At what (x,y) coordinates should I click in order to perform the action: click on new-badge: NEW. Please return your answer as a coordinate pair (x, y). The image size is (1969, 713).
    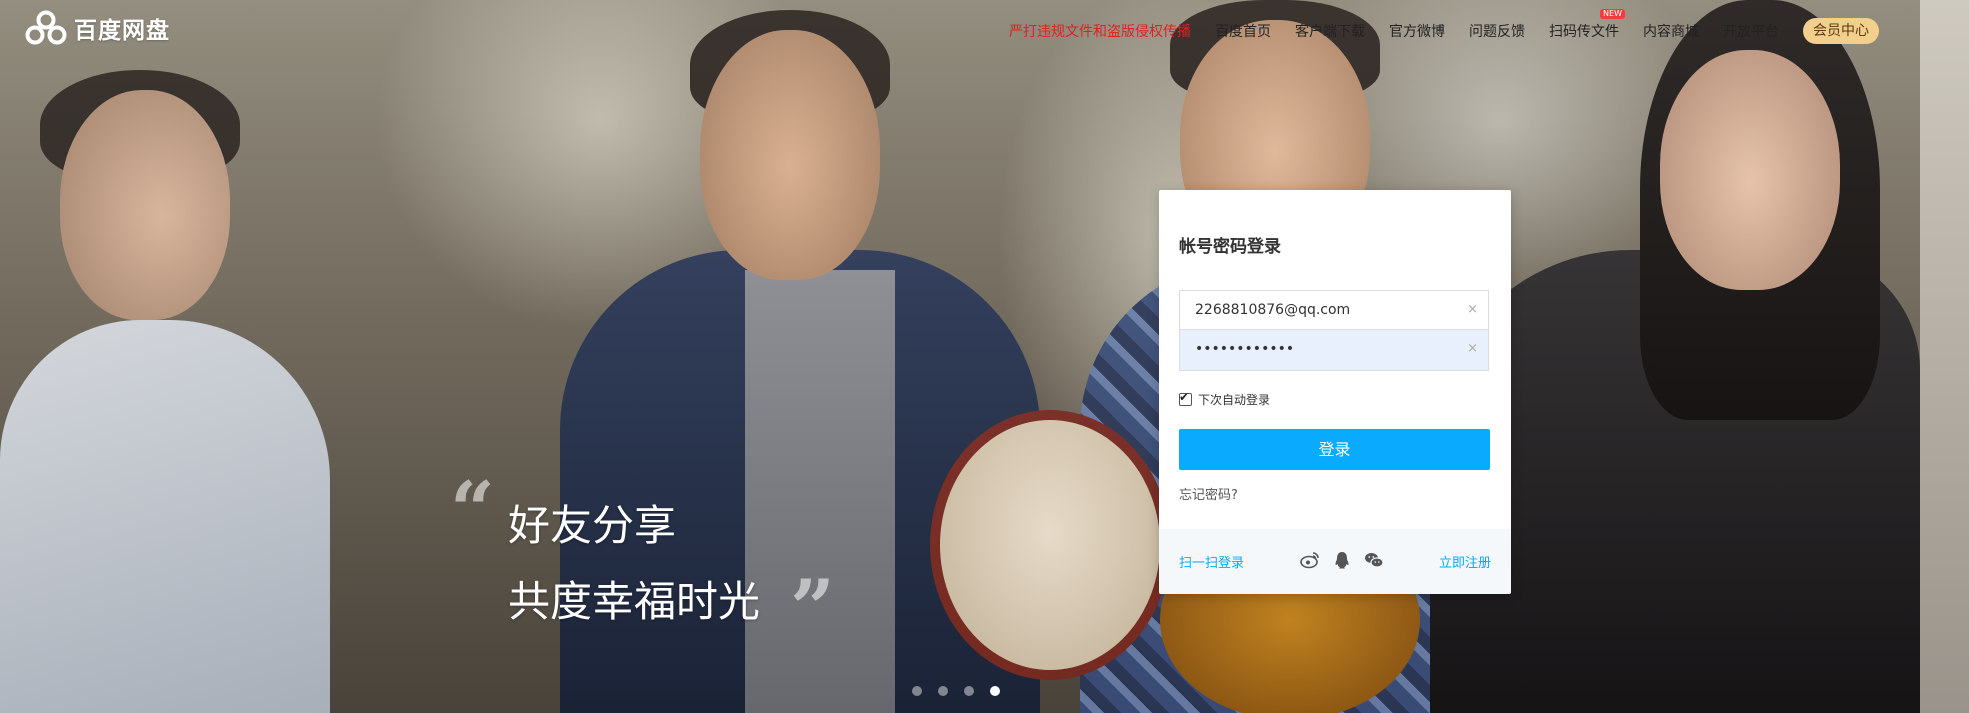
    Looking at the image, I should click on (1612, 14).